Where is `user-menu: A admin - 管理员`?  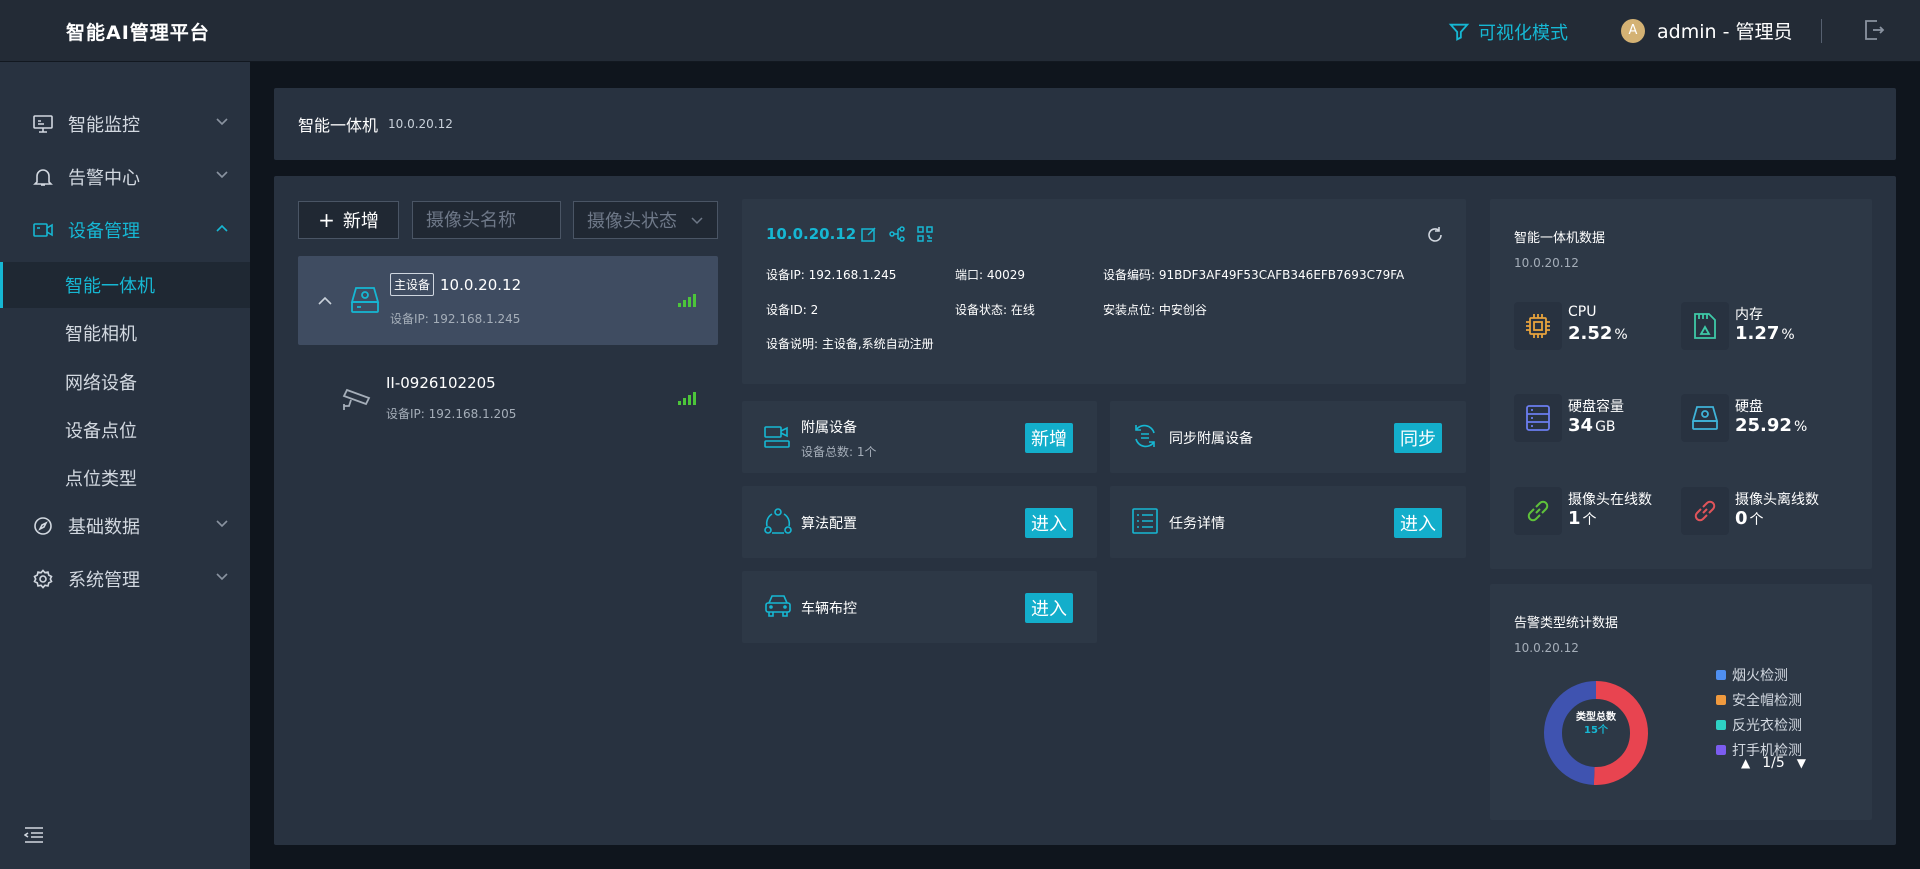
user-menu: A admin - 管理员 is located at coordinates (1706, 30).